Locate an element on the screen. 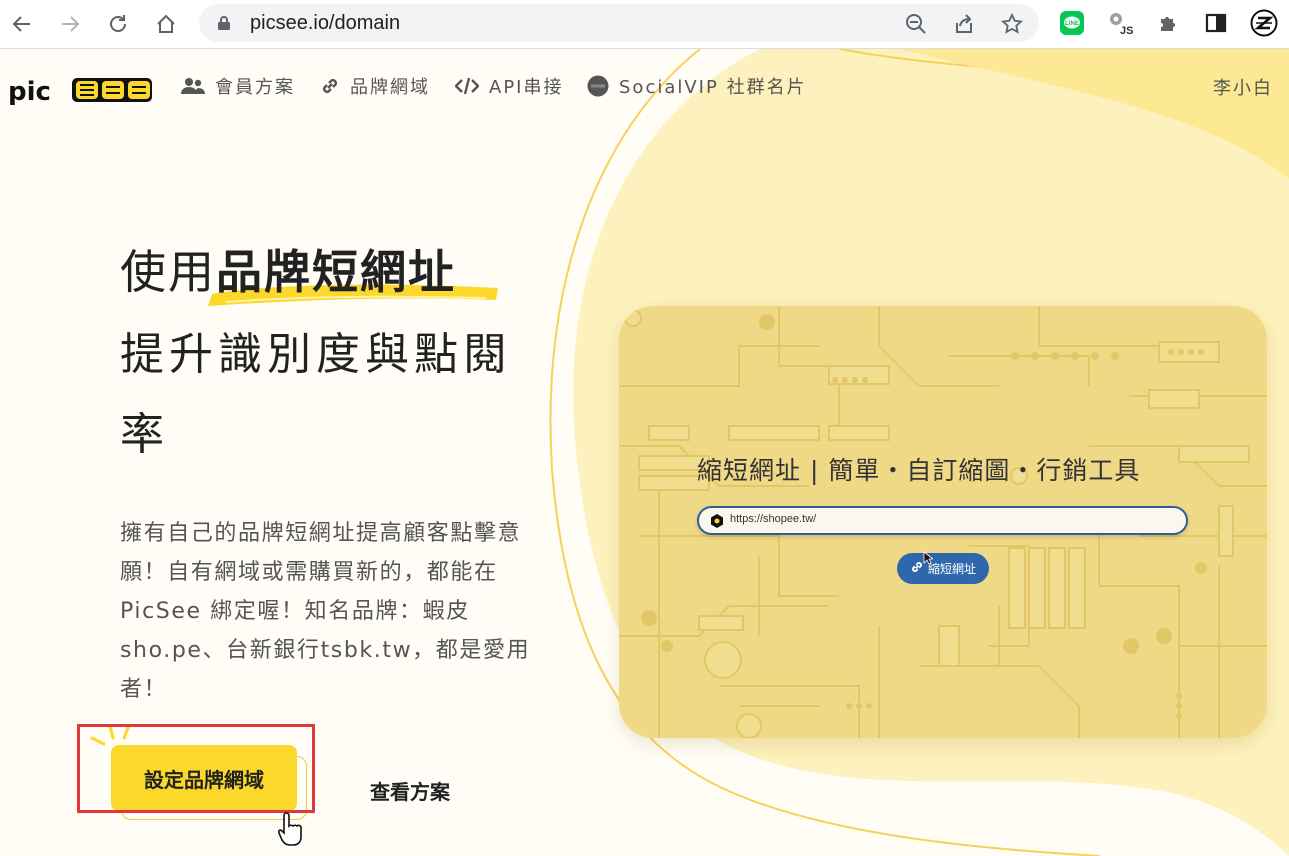 This screenshot has height=856, width=1289. browser-toolbar: picsee.io/domain LINE JS is located at coordinates (644, 24).